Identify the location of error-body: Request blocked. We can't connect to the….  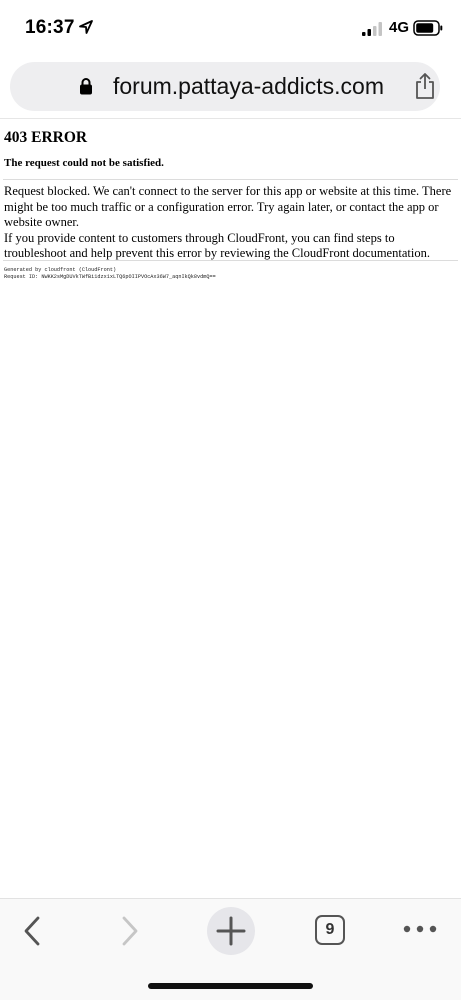
(230, 223).